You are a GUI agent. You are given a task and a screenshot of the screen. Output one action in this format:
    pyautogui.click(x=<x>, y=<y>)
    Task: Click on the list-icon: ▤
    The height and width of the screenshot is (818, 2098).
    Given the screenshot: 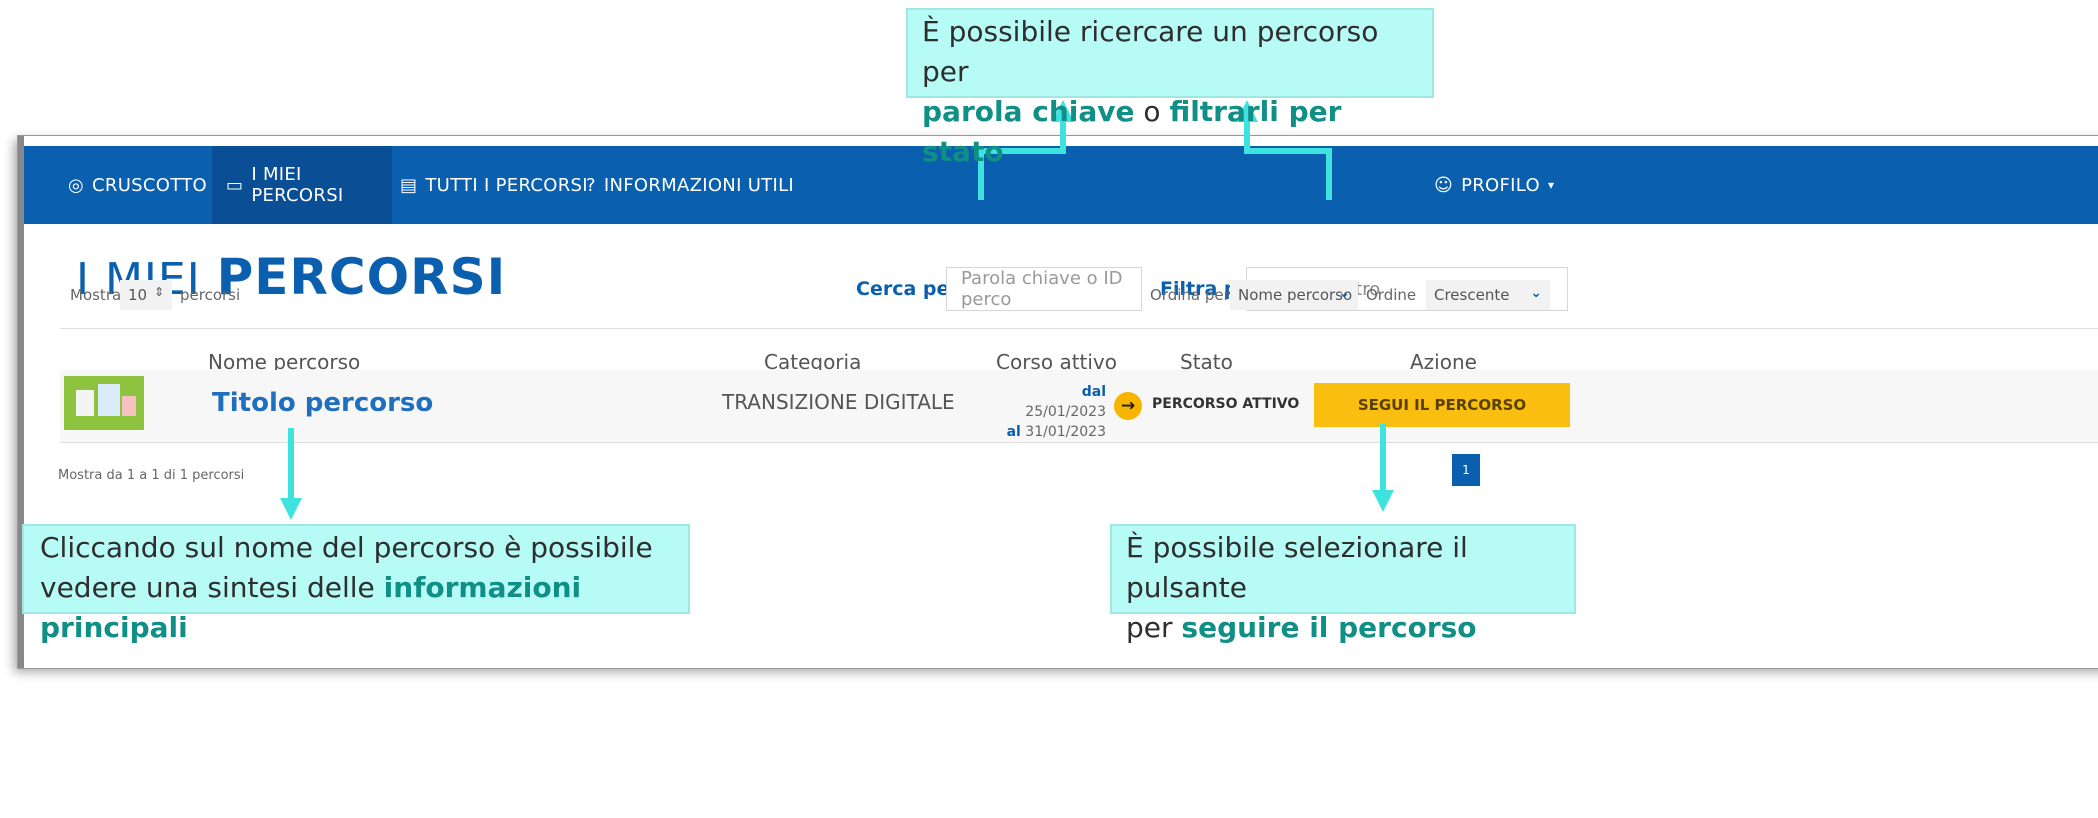 What is the action you would take?
    pyautogui.click(x=409, y=185)
    